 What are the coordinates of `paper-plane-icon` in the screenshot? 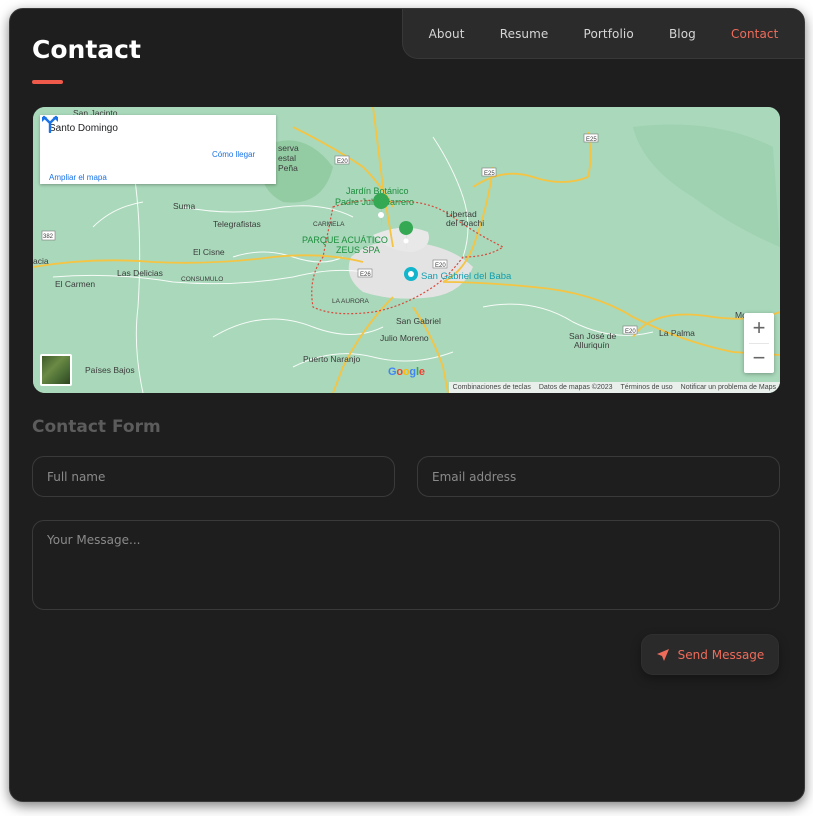 It's located at (662, 654).